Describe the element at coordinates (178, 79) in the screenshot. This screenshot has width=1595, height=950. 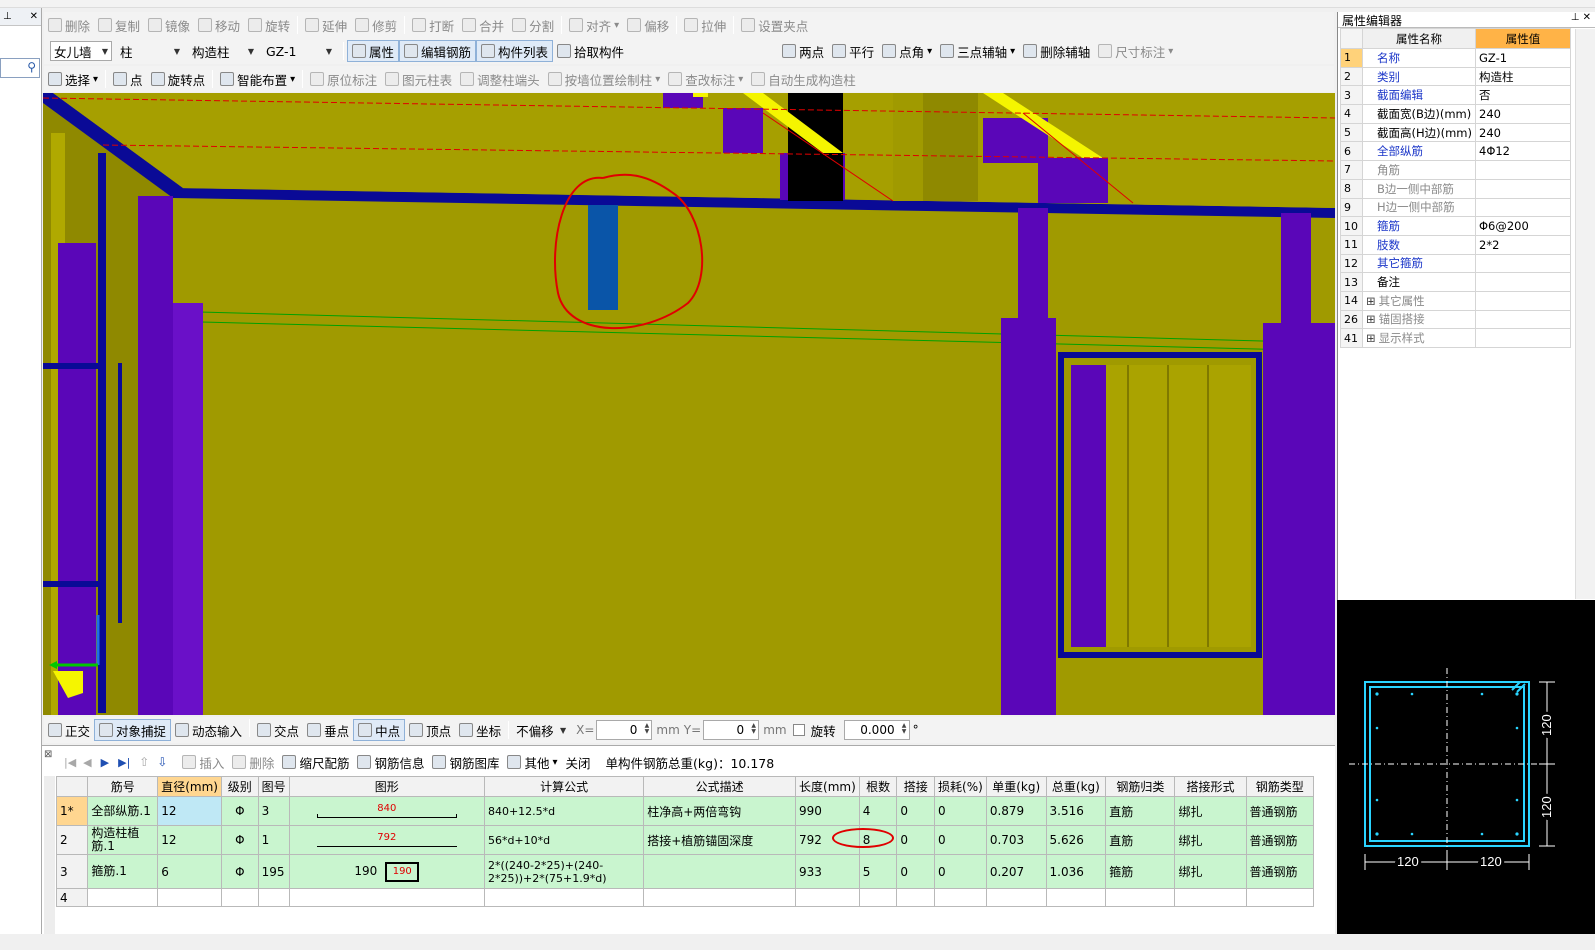
I see `rotate-point-button: 旋转点` at that location.